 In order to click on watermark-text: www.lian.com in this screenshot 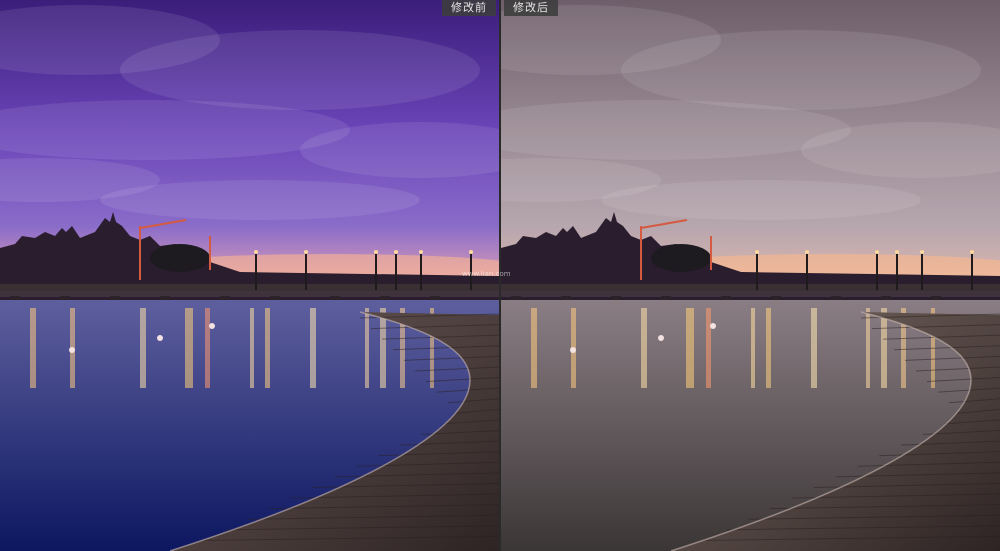, I will do `click(486, 274)`.